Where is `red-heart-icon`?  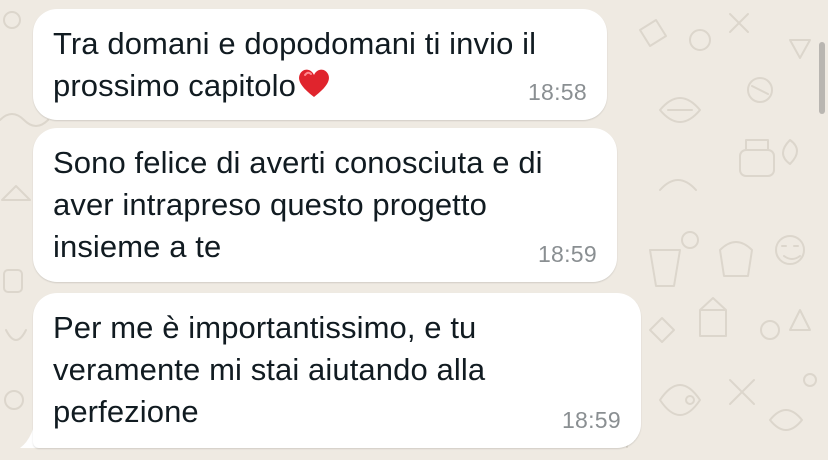
red-heart-icon is located at coordinates (314, 88).